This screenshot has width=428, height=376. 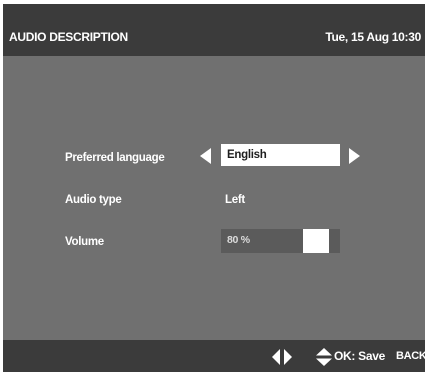 I want to click on language-next-arrow-icon, so click(x=354, y=156).